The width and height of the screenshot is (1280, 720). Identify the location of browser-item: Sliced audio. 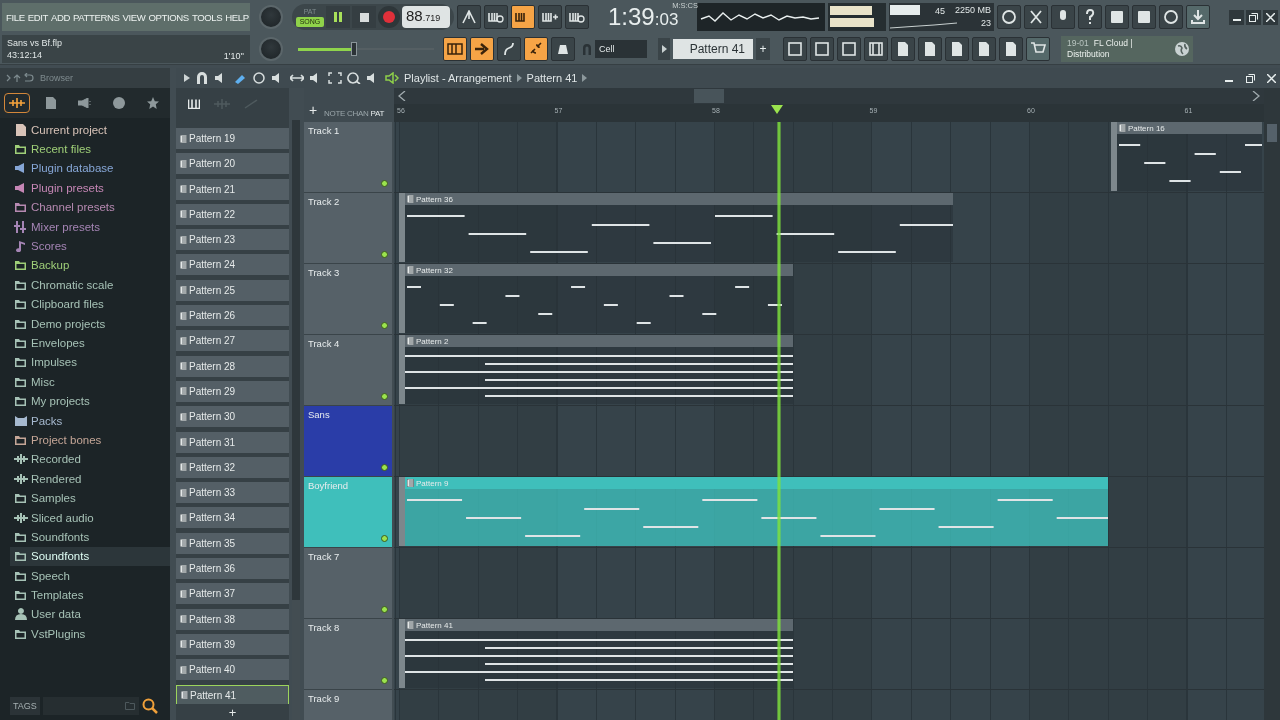
(90, 517).